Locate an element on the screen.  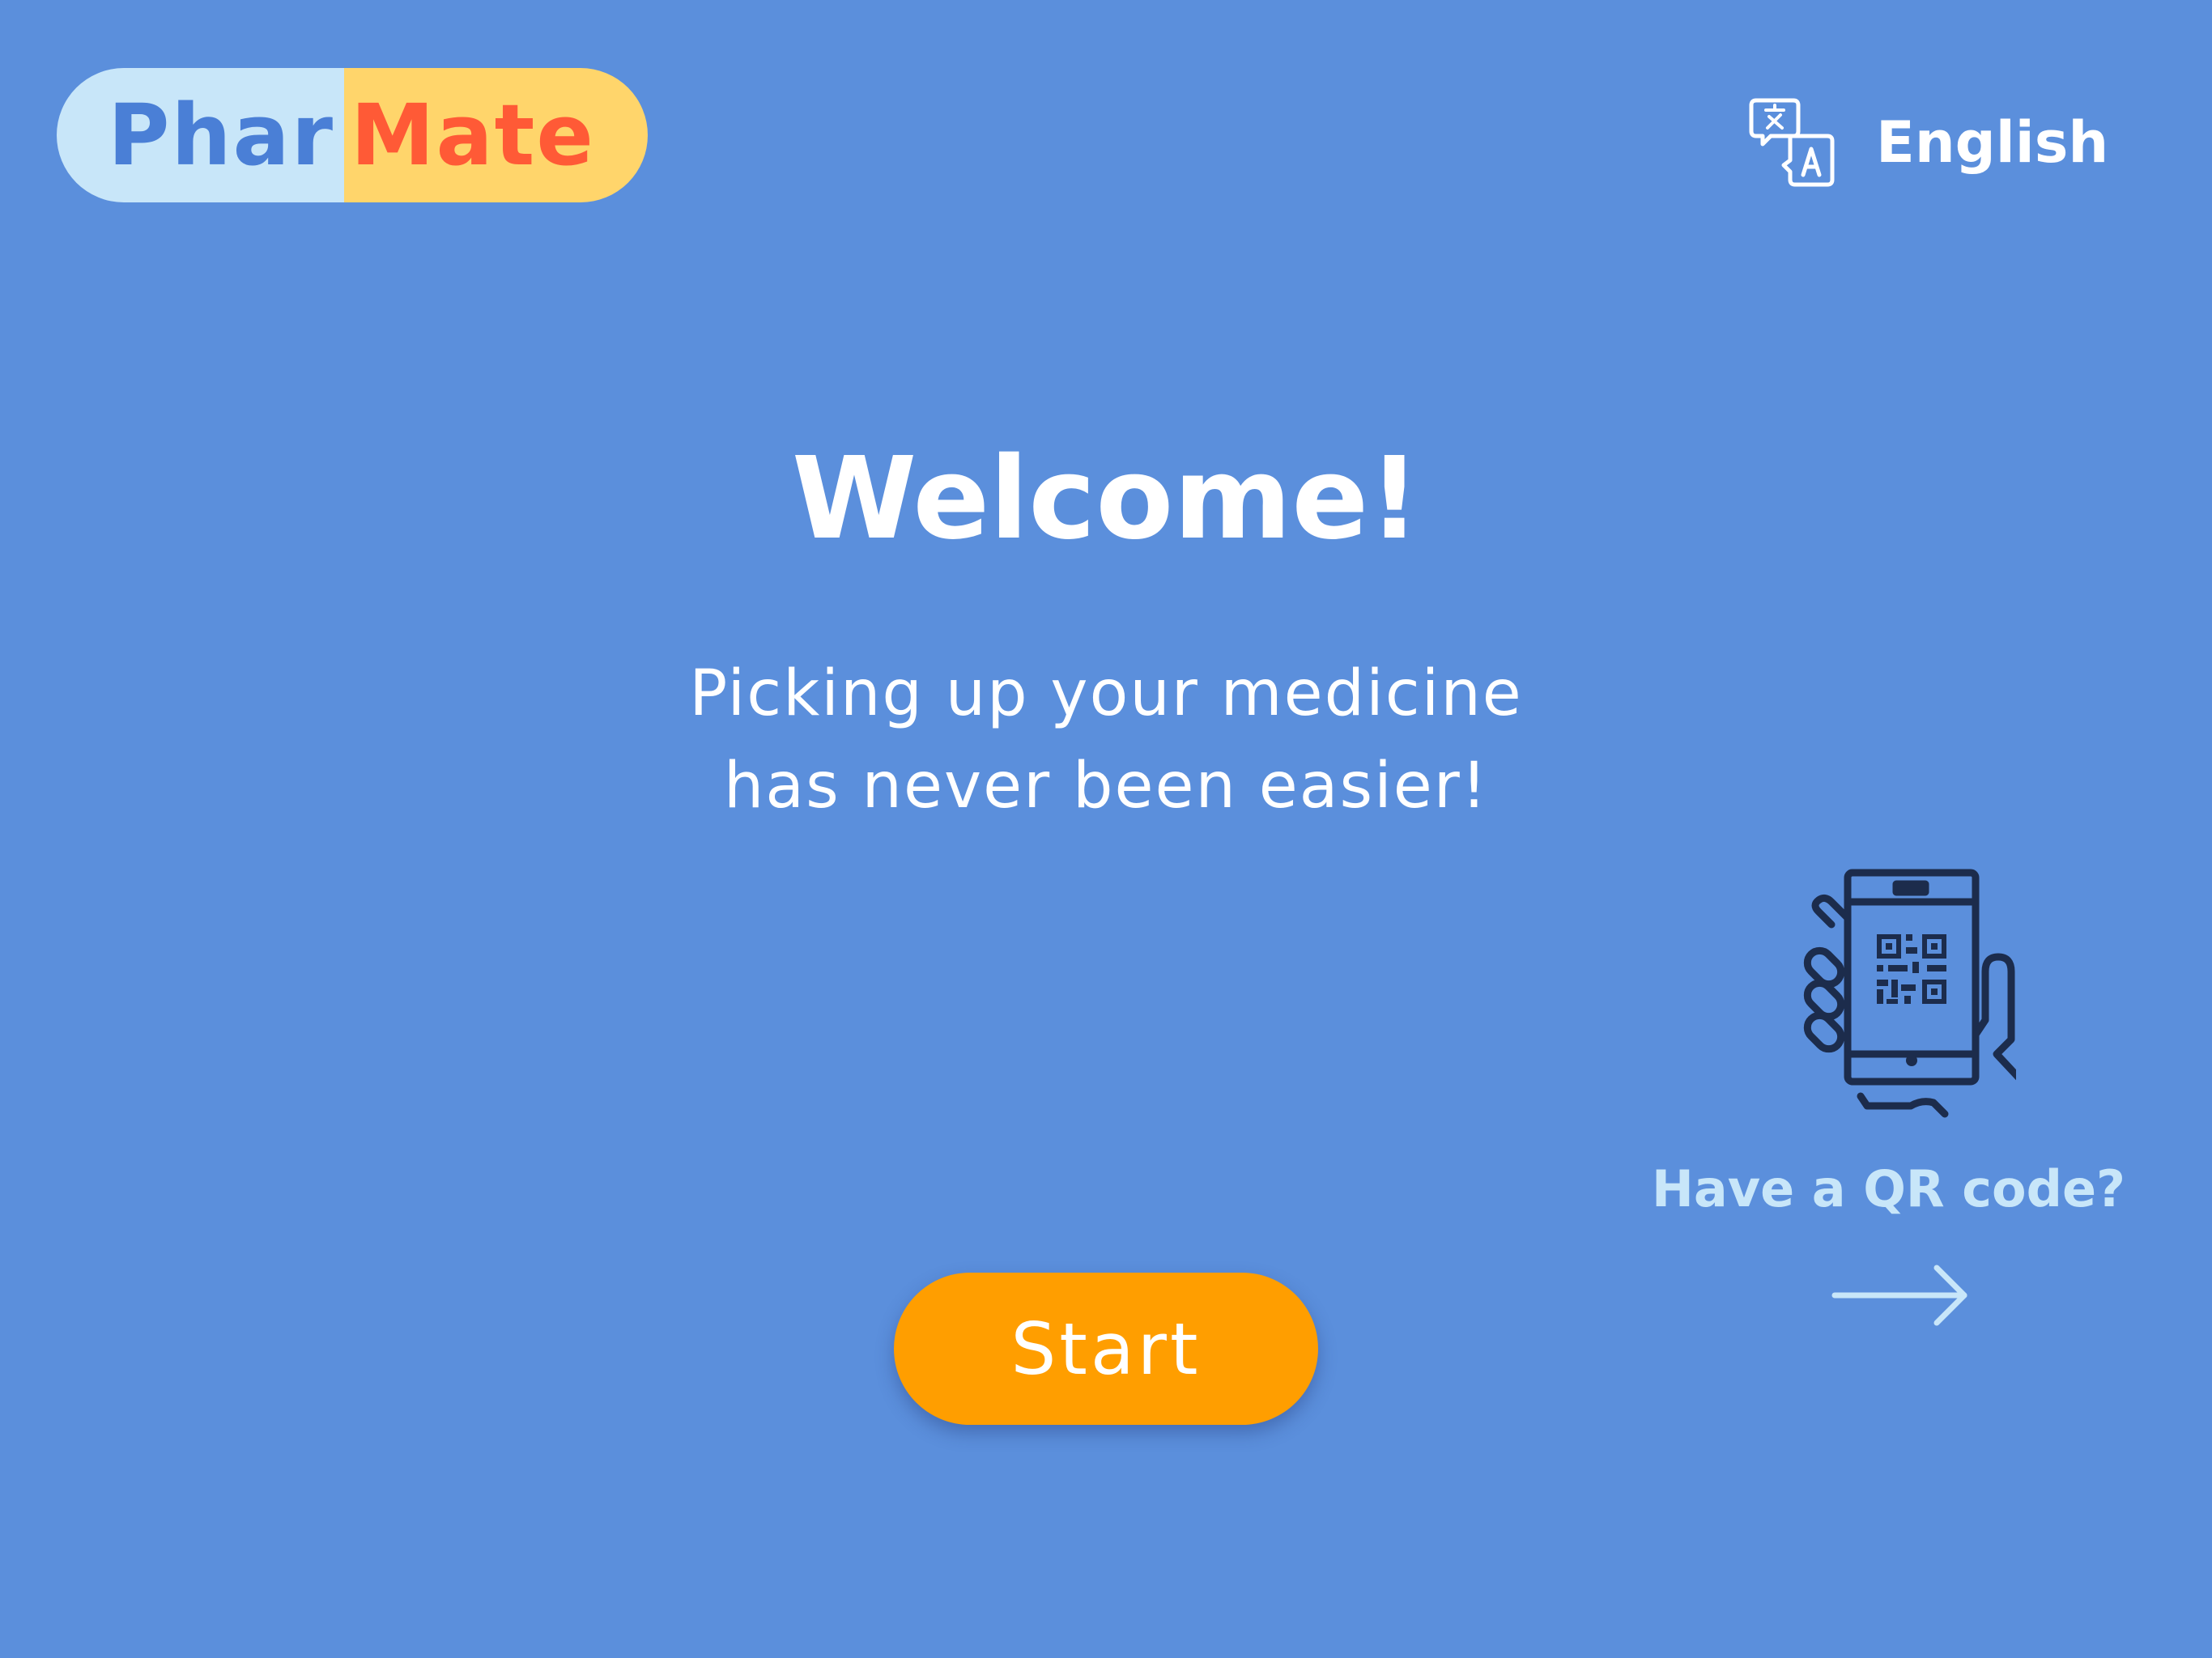
welcome-title: Welcome! is located at coordinates (1106, 499).